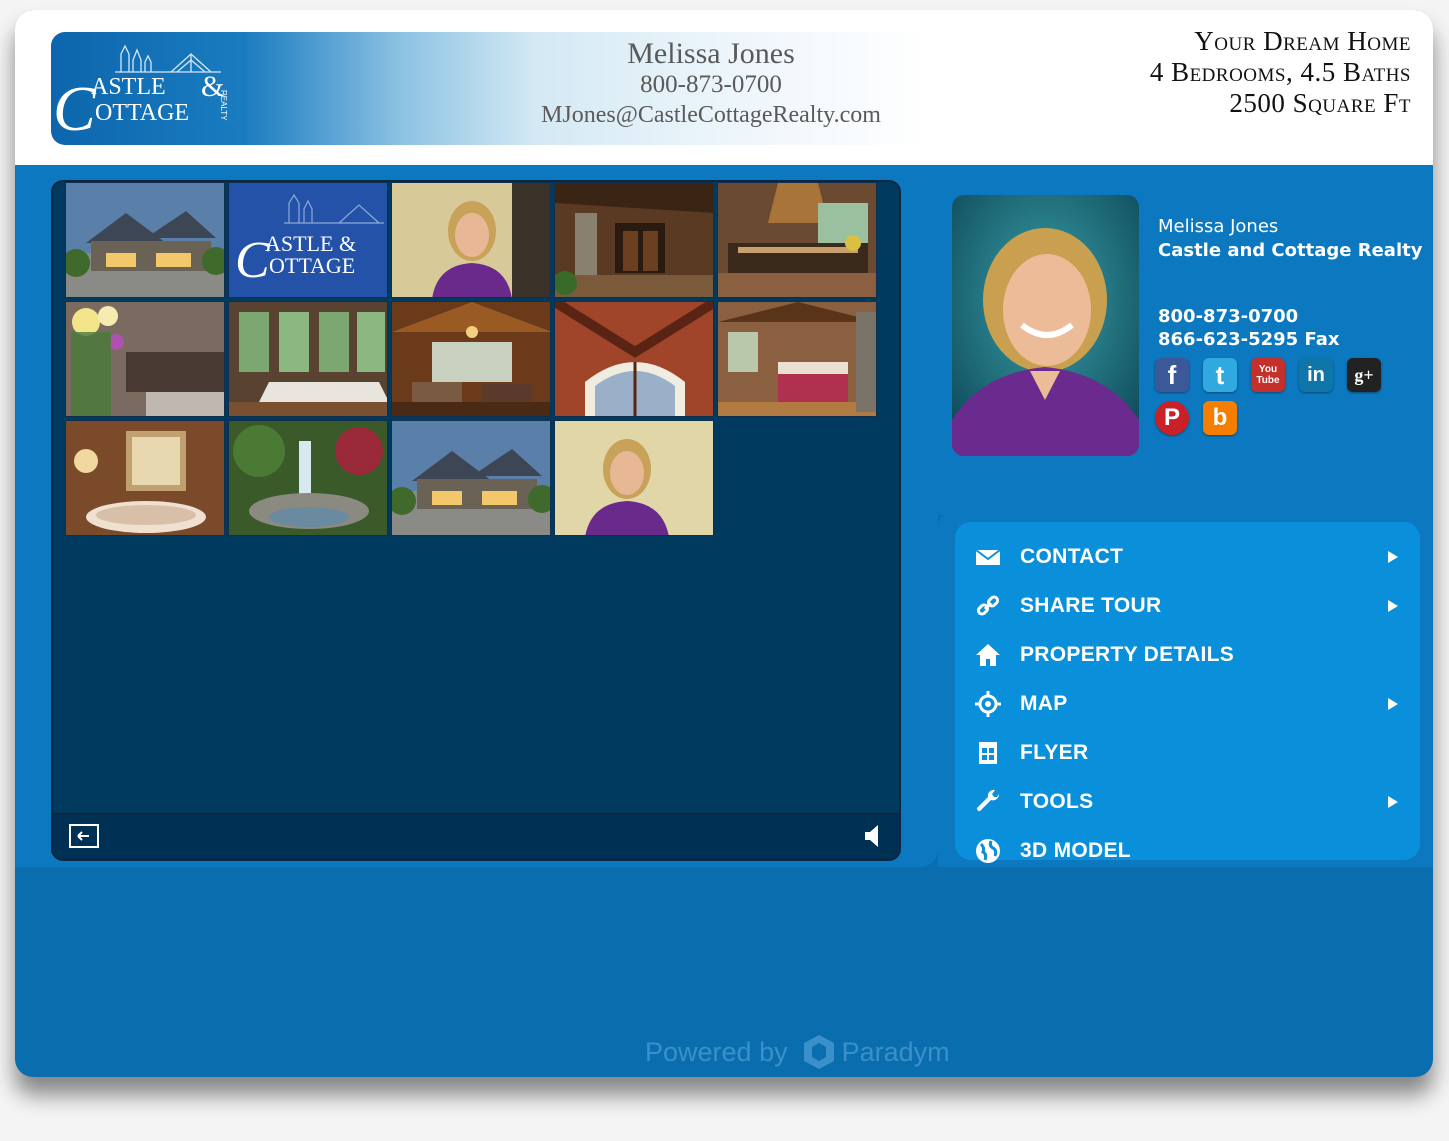 Image resolution: width=1449 pixels, height=1141 pixels. What do you see at coordinates (145, 240) in the screenshot?
I see `thumbnail-house-exterior` at bounding box center [145, 240].